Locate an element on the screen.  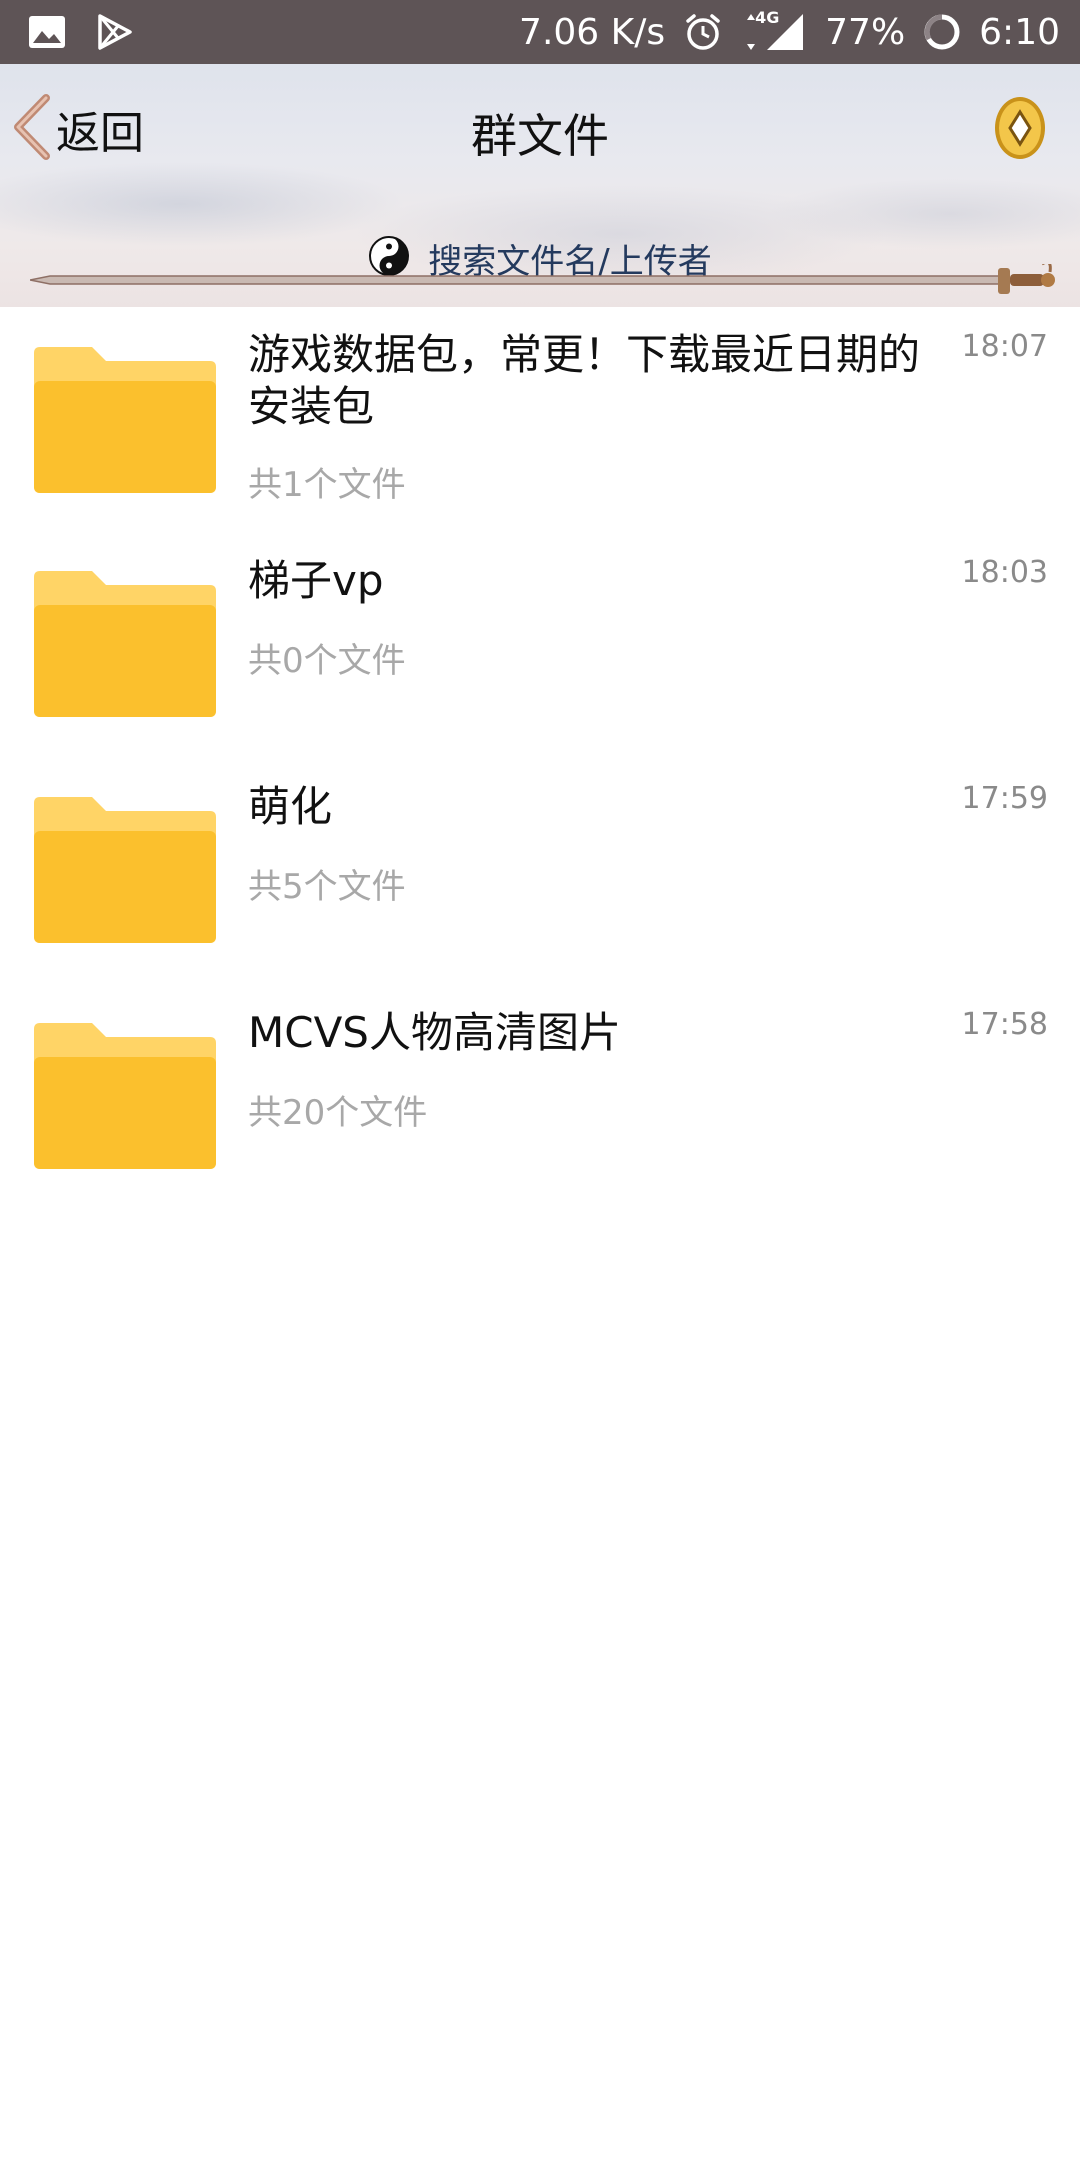
battery-icon is located at coordinates (942, 32).